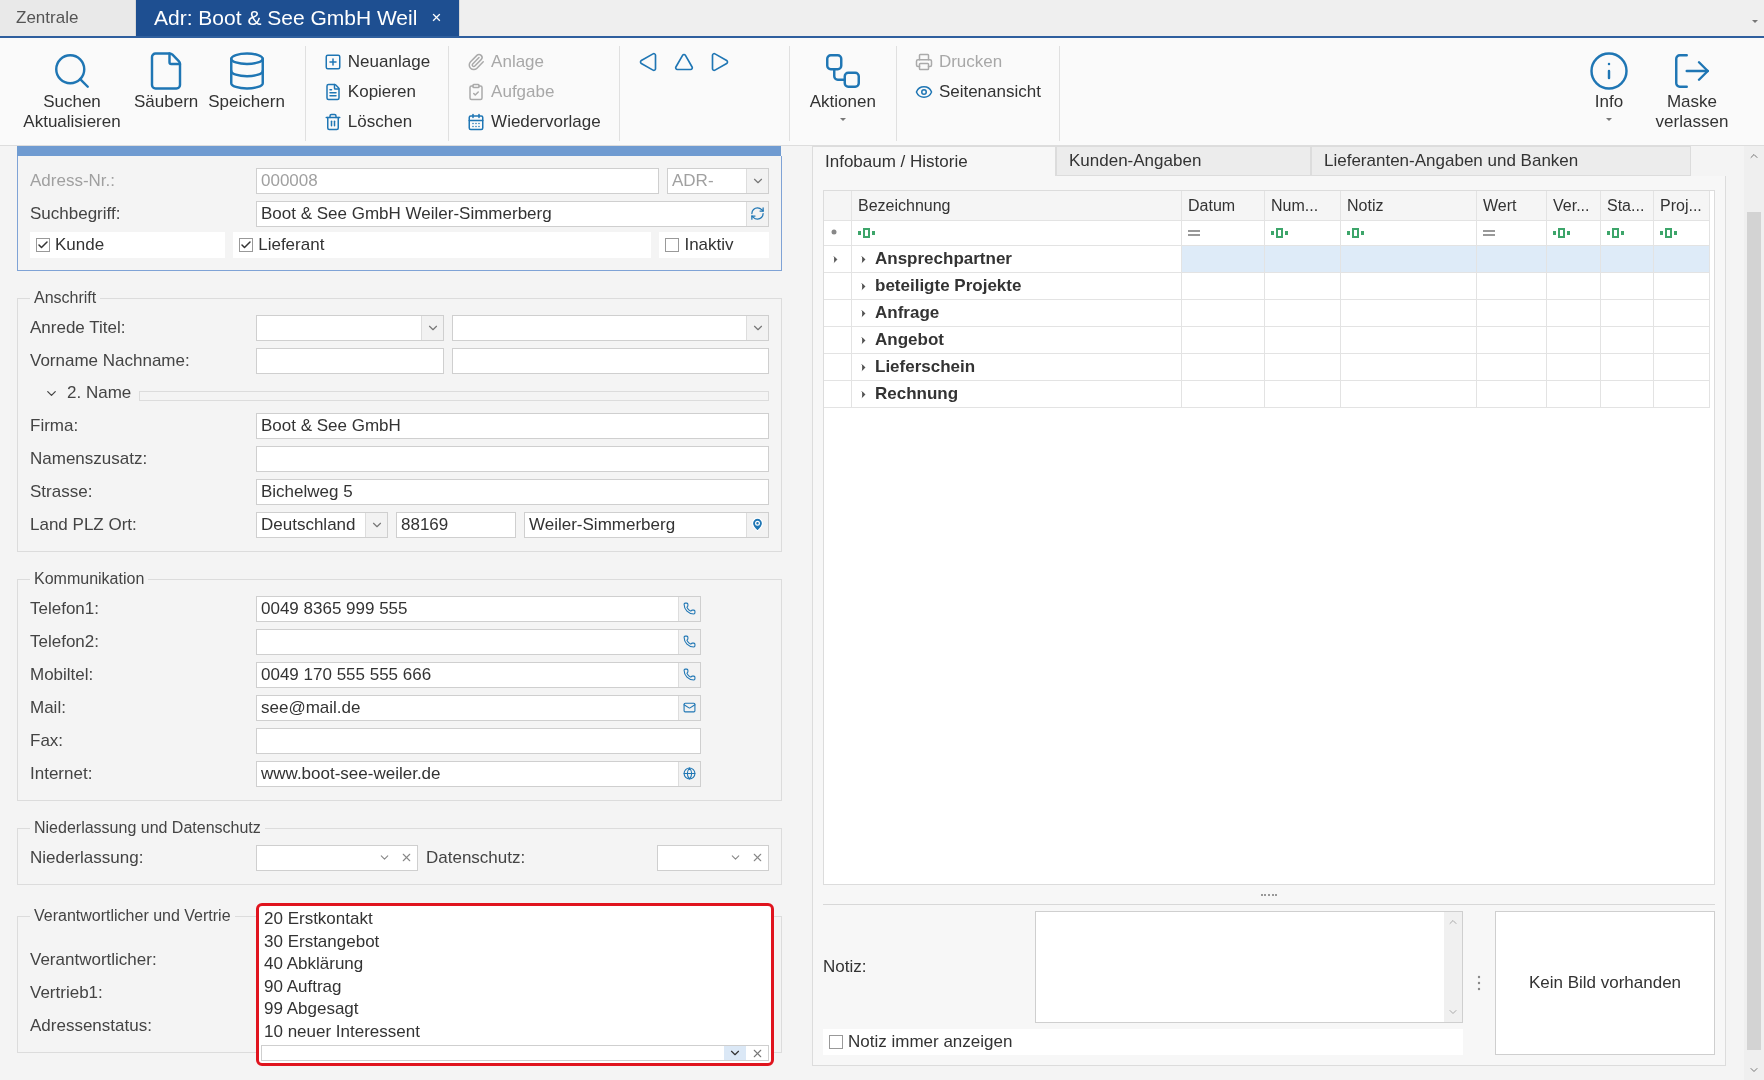  What do you see at coordinates (1269, 259) in the screenshot?
I see `grid-row: Ansprechpartner` at bounding box center [1269, 259].